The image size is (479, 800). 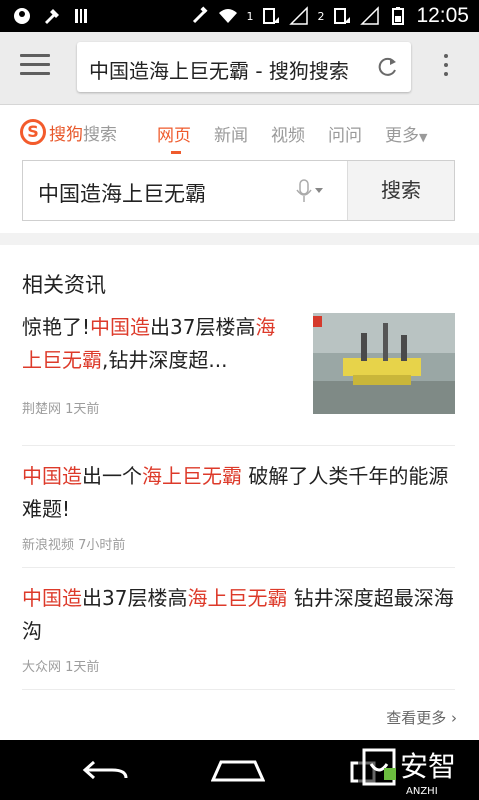 I want to click on svg-text: 安智, so click(x=428, y=766).